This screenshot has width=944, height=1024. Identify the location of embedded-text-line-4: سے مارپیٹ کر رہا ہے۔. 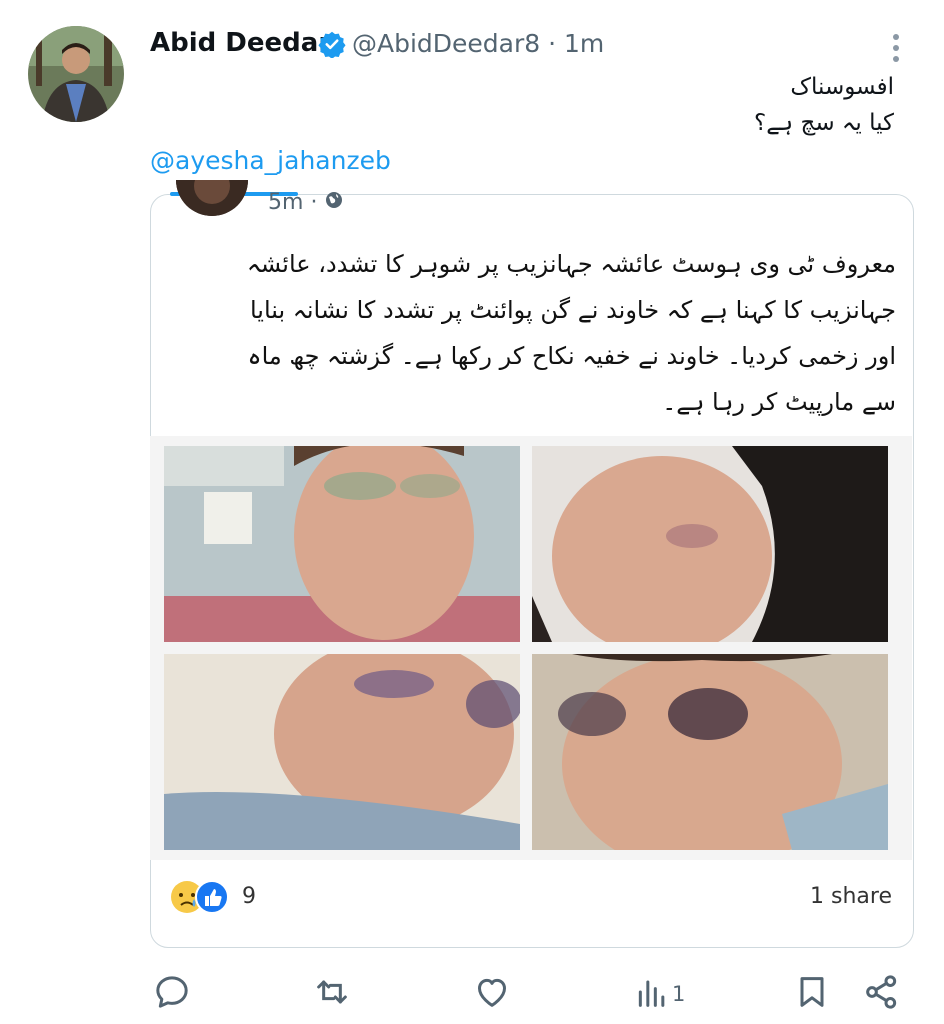
(779, 402).